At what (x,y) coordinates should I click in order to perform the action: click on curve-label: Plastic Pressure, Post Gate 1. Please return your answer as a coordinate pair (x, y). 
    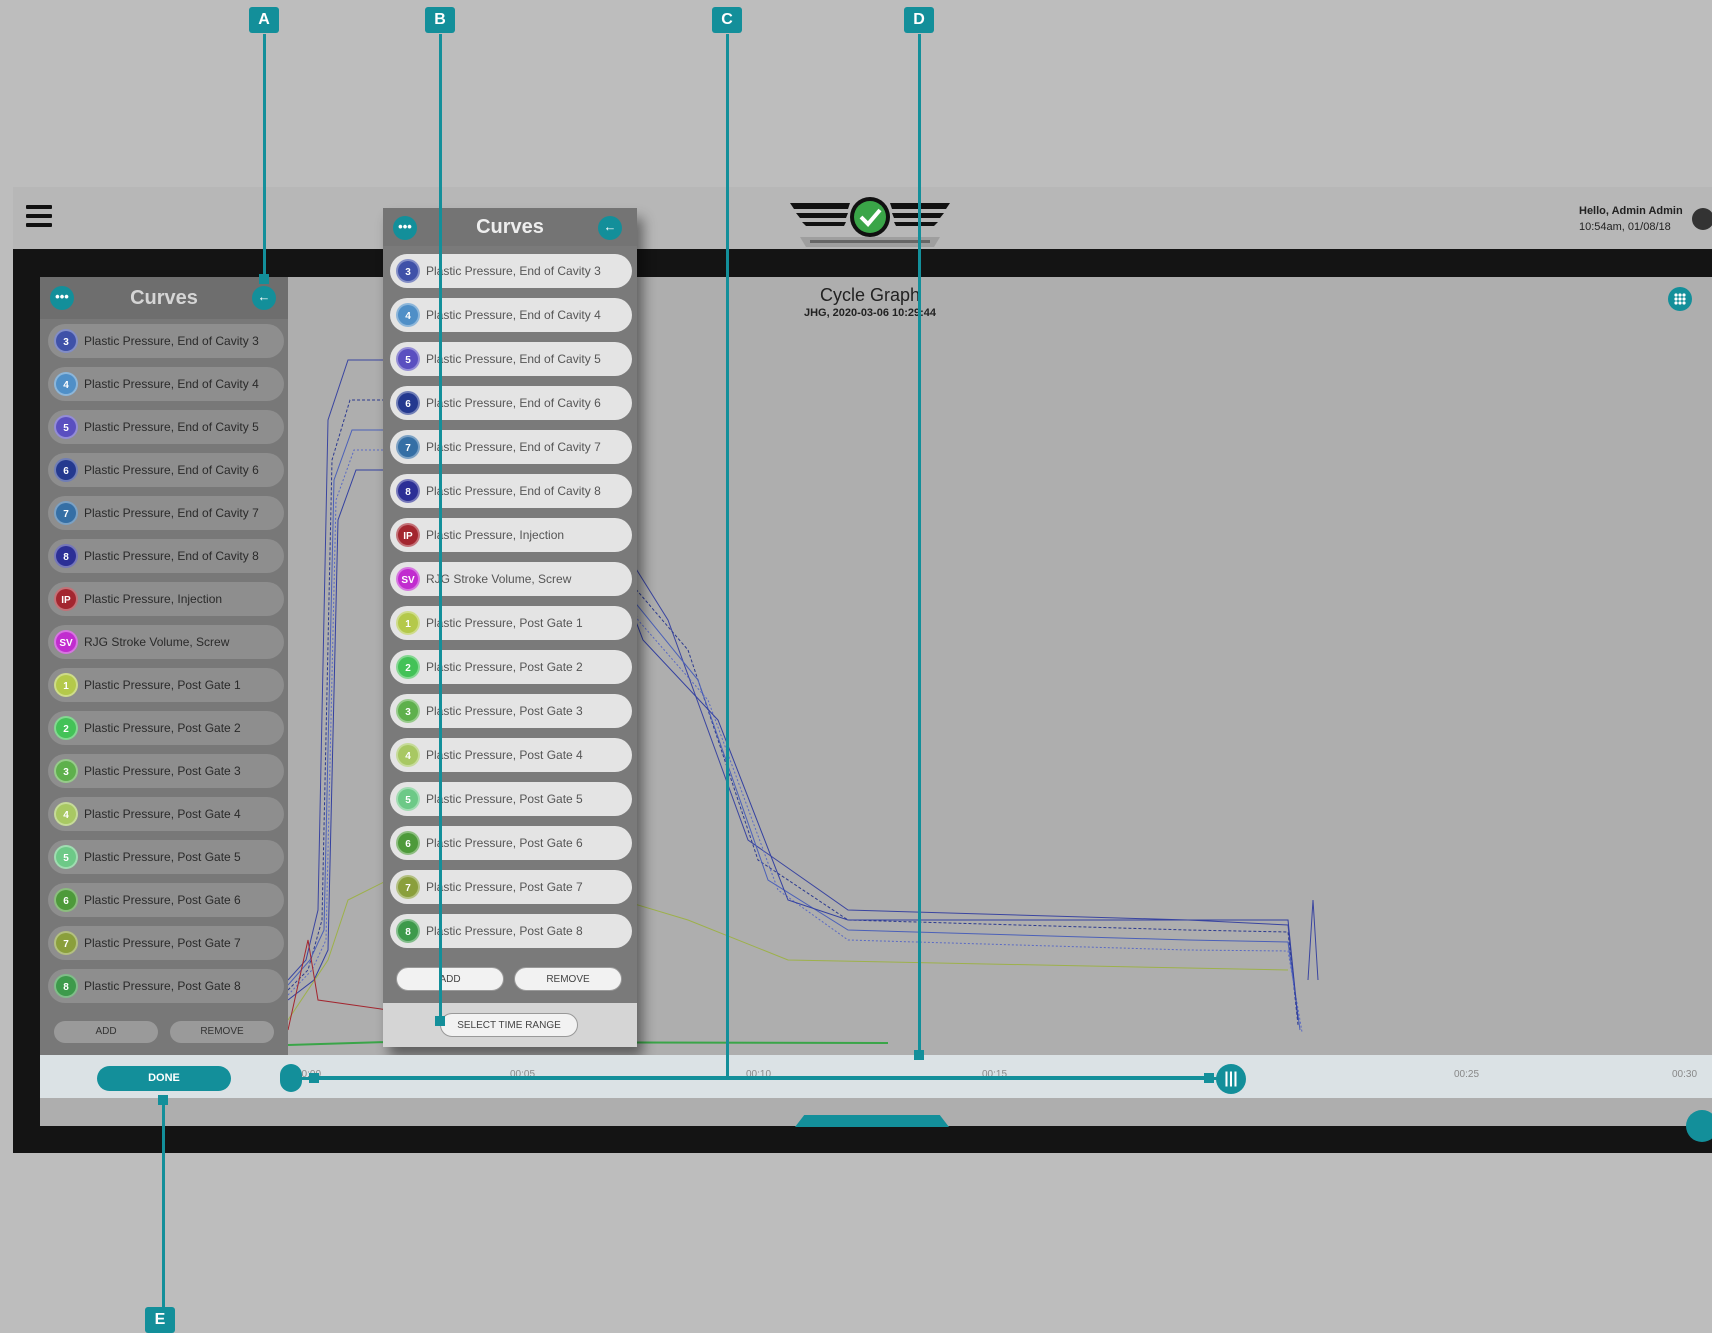
    Looking at the image, I should click on (504, 623).